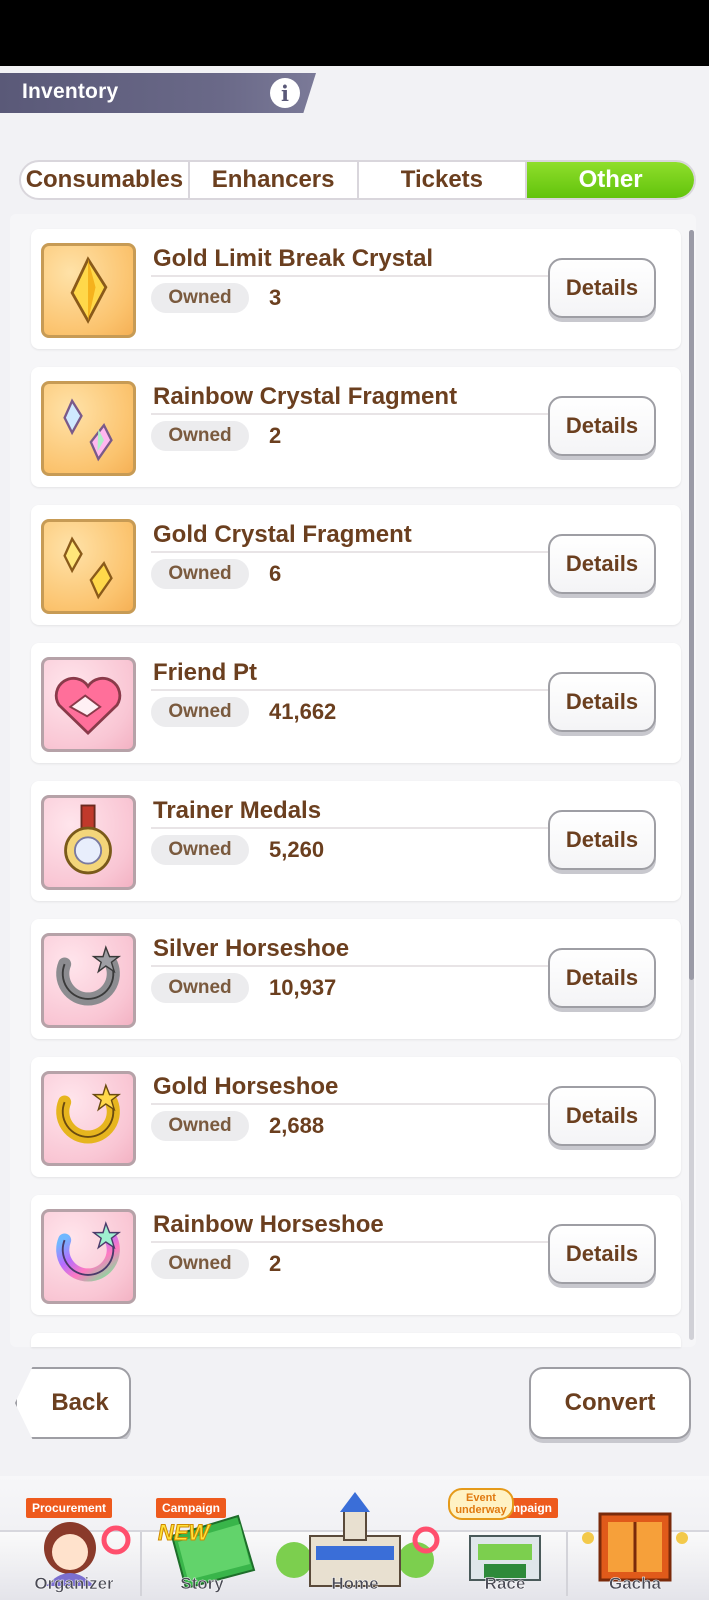 This screenshot has width=709, height=1600. Describe the element at coordinates (481, 1504) in the screenshot. I see `event-underway-bubble: Event underway` at that location.